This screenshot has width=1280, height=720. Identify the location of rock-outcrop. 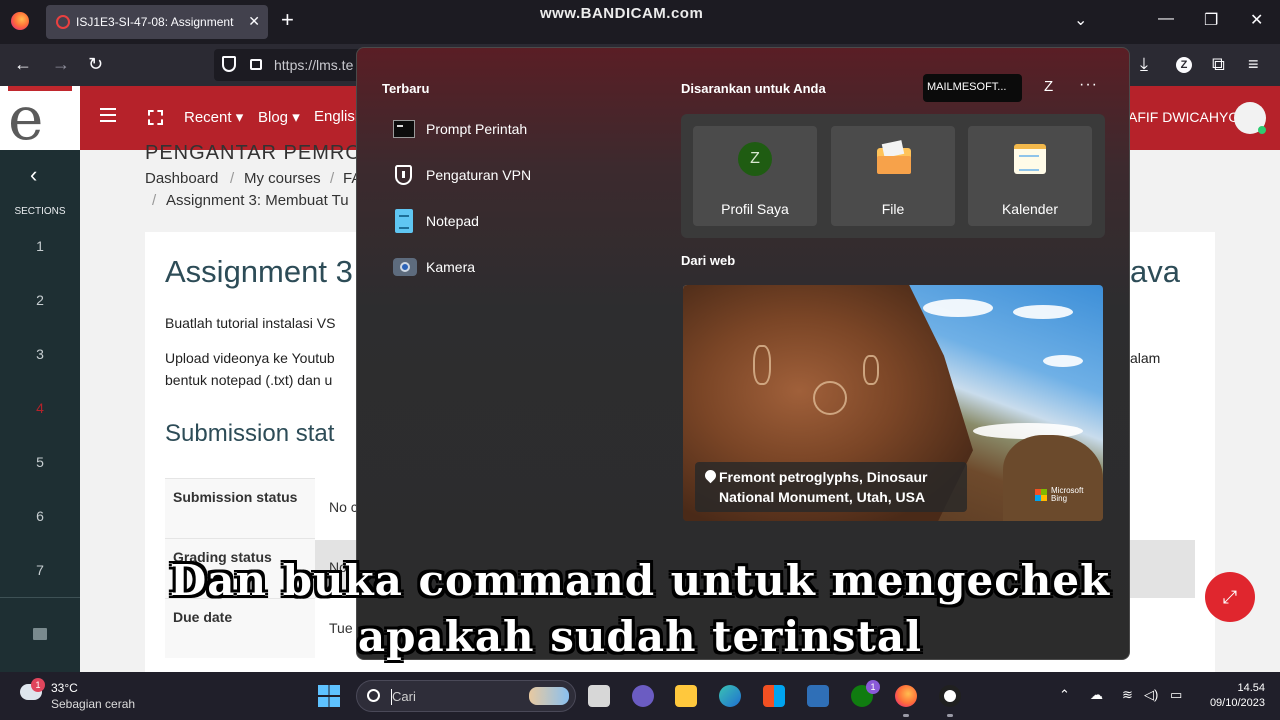
(1053, 478).